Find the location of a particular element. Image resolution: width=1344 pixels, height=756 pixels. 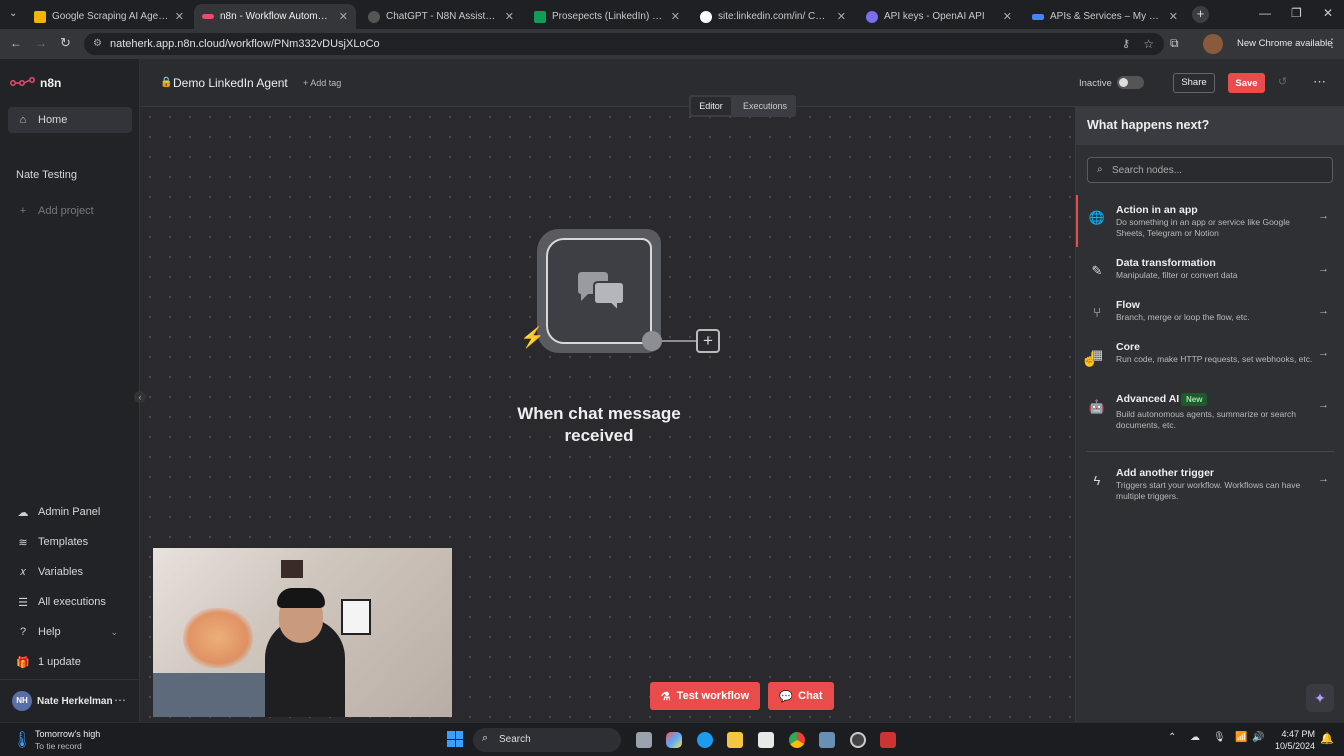

workflow-menu-icon: ⋯ is located at coordinates (1319, 82).